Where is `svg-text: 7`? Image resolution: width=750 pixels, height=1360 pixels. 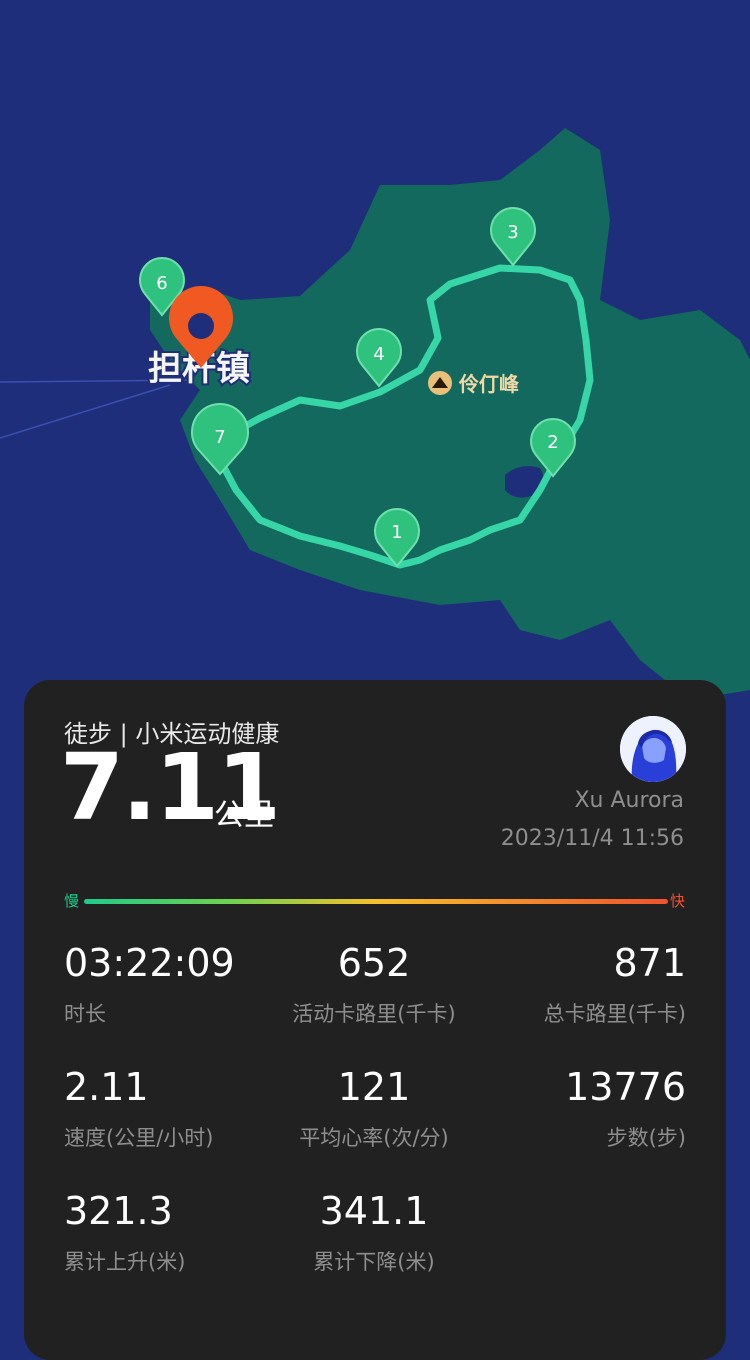
svg-text: 7 is located at coordinates (219, 437).